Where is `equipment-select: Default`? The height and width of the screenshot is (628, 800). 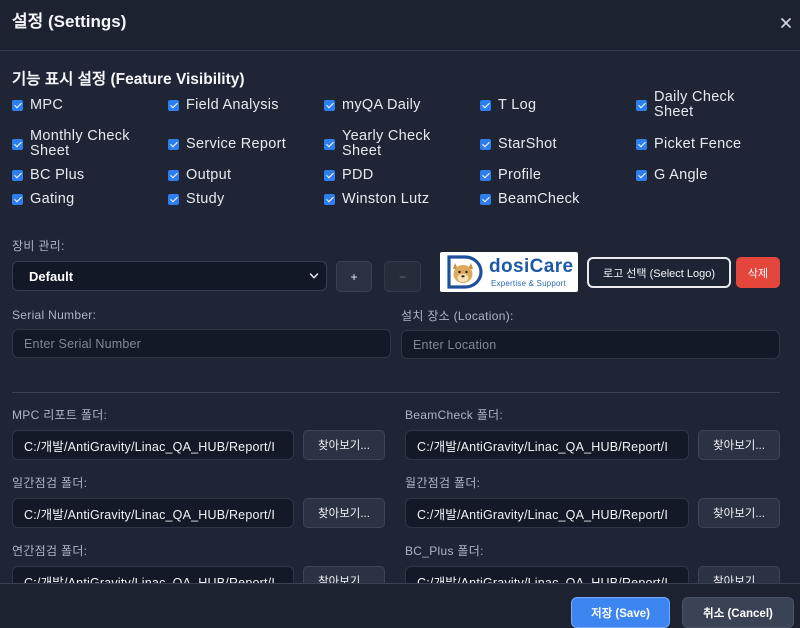 equipment-select: Default is located at coordinates (169, 276).